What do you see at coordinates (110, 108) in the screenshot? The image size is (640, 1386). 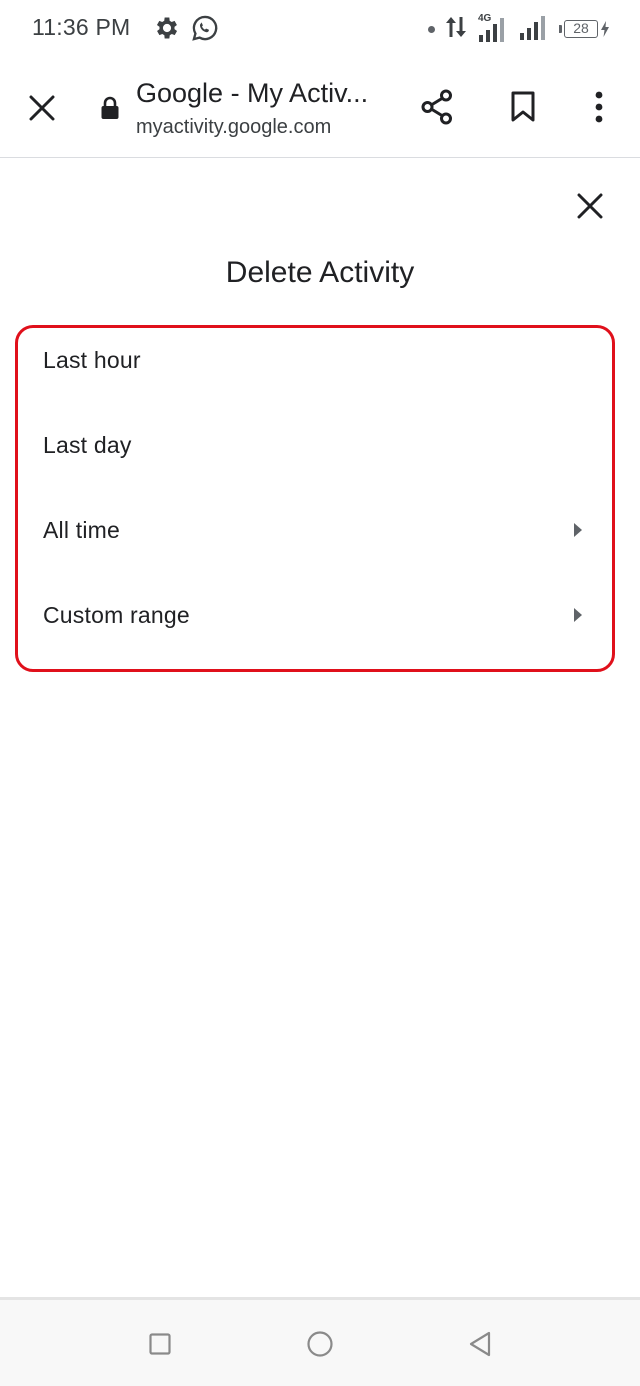 I see `lock-icon` at bounding box center [110, 108].